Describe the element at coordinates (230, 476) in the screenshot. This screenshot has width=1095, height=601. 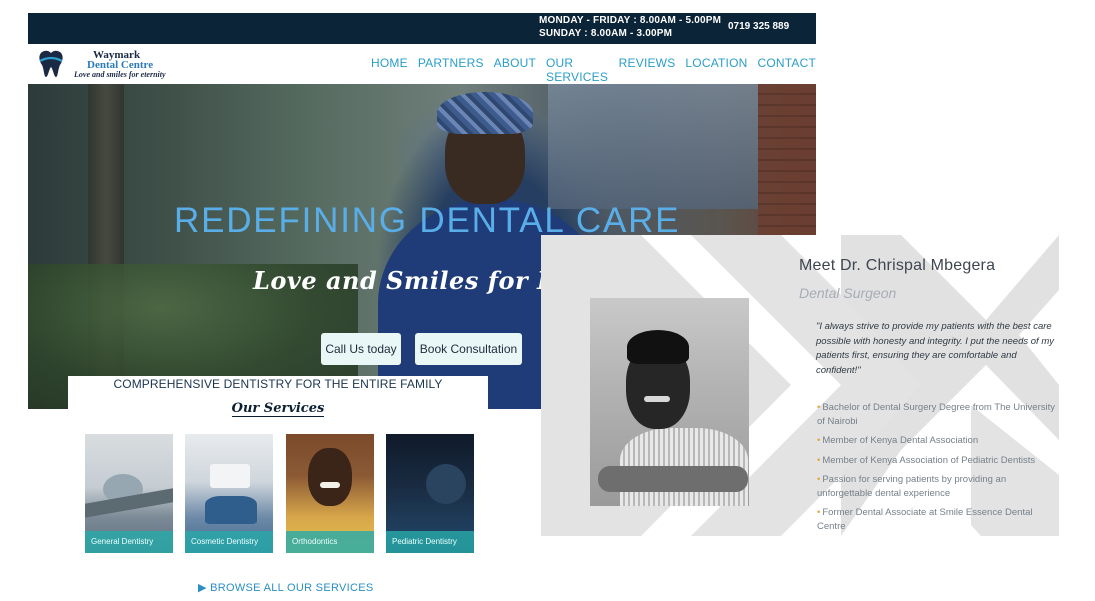
I see `card-photo-monitor` at that location.